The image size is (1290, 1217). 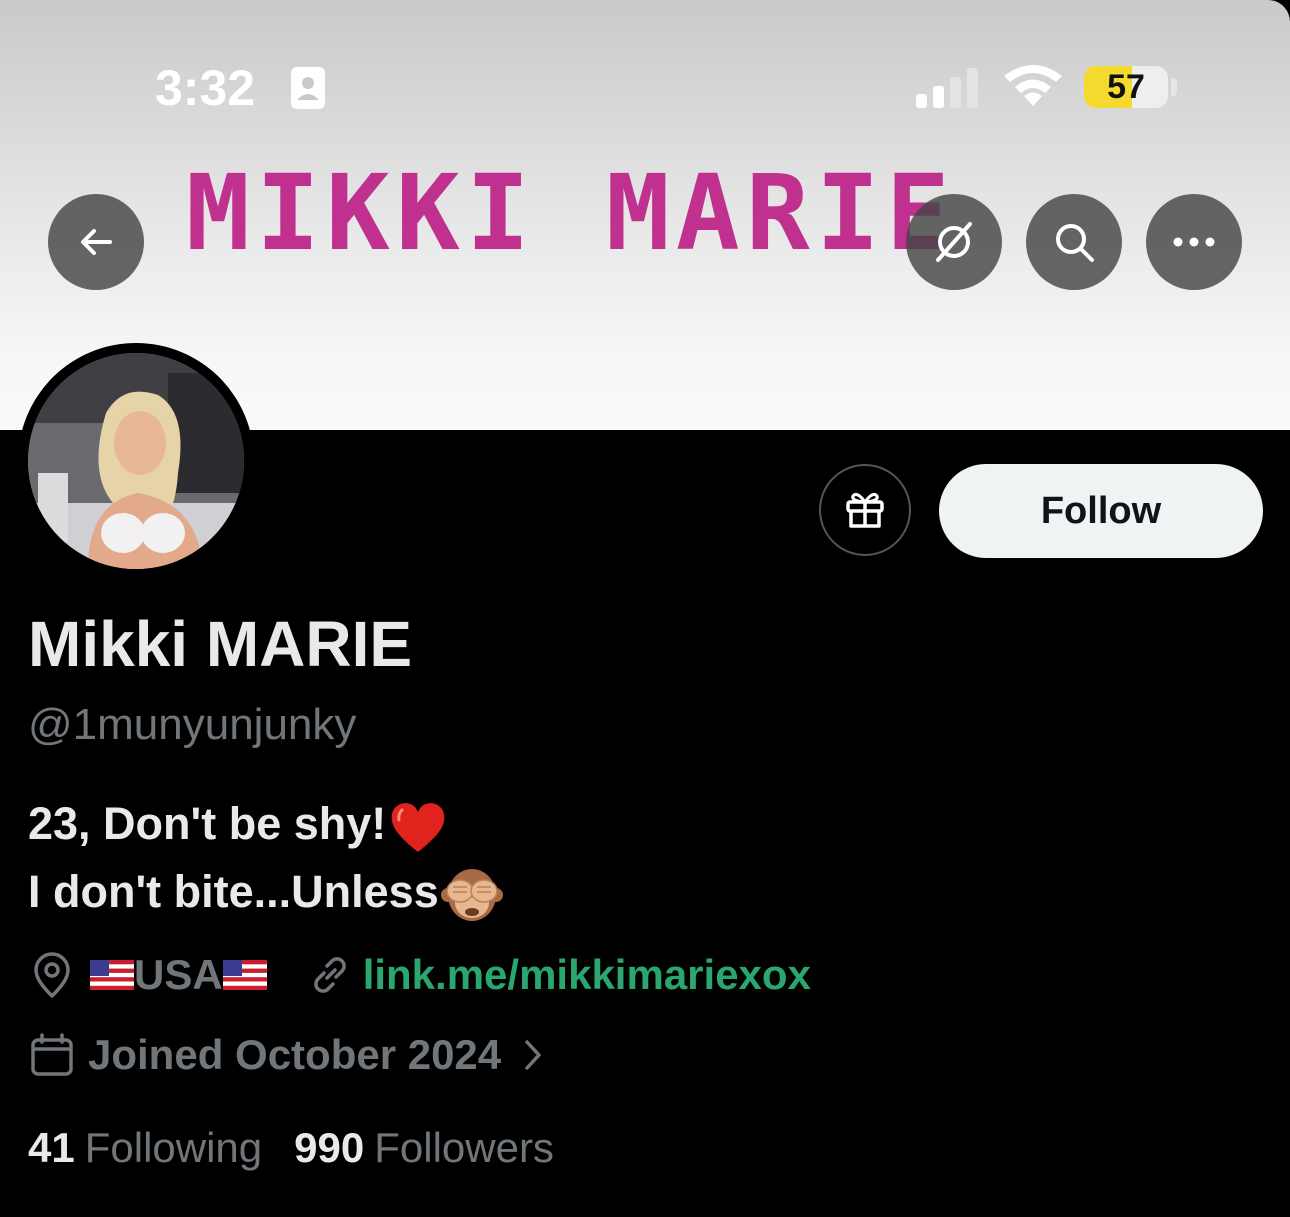 I want to click on battery-indicator: 57, so click(x=1126, y=87).